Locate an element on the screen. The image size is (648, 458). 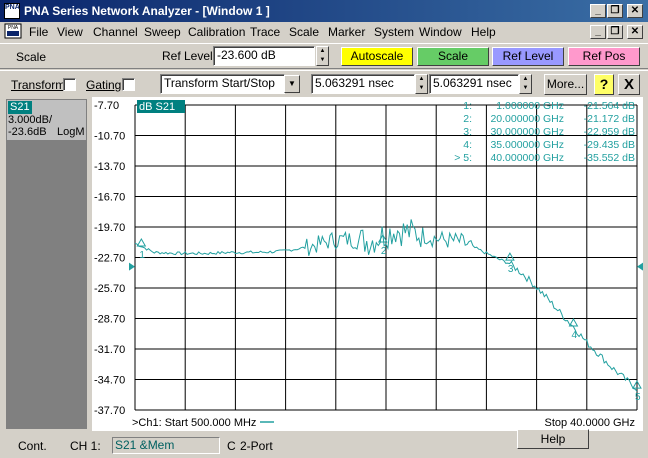
marker-id: 1: is located at coordinates (467, 106).